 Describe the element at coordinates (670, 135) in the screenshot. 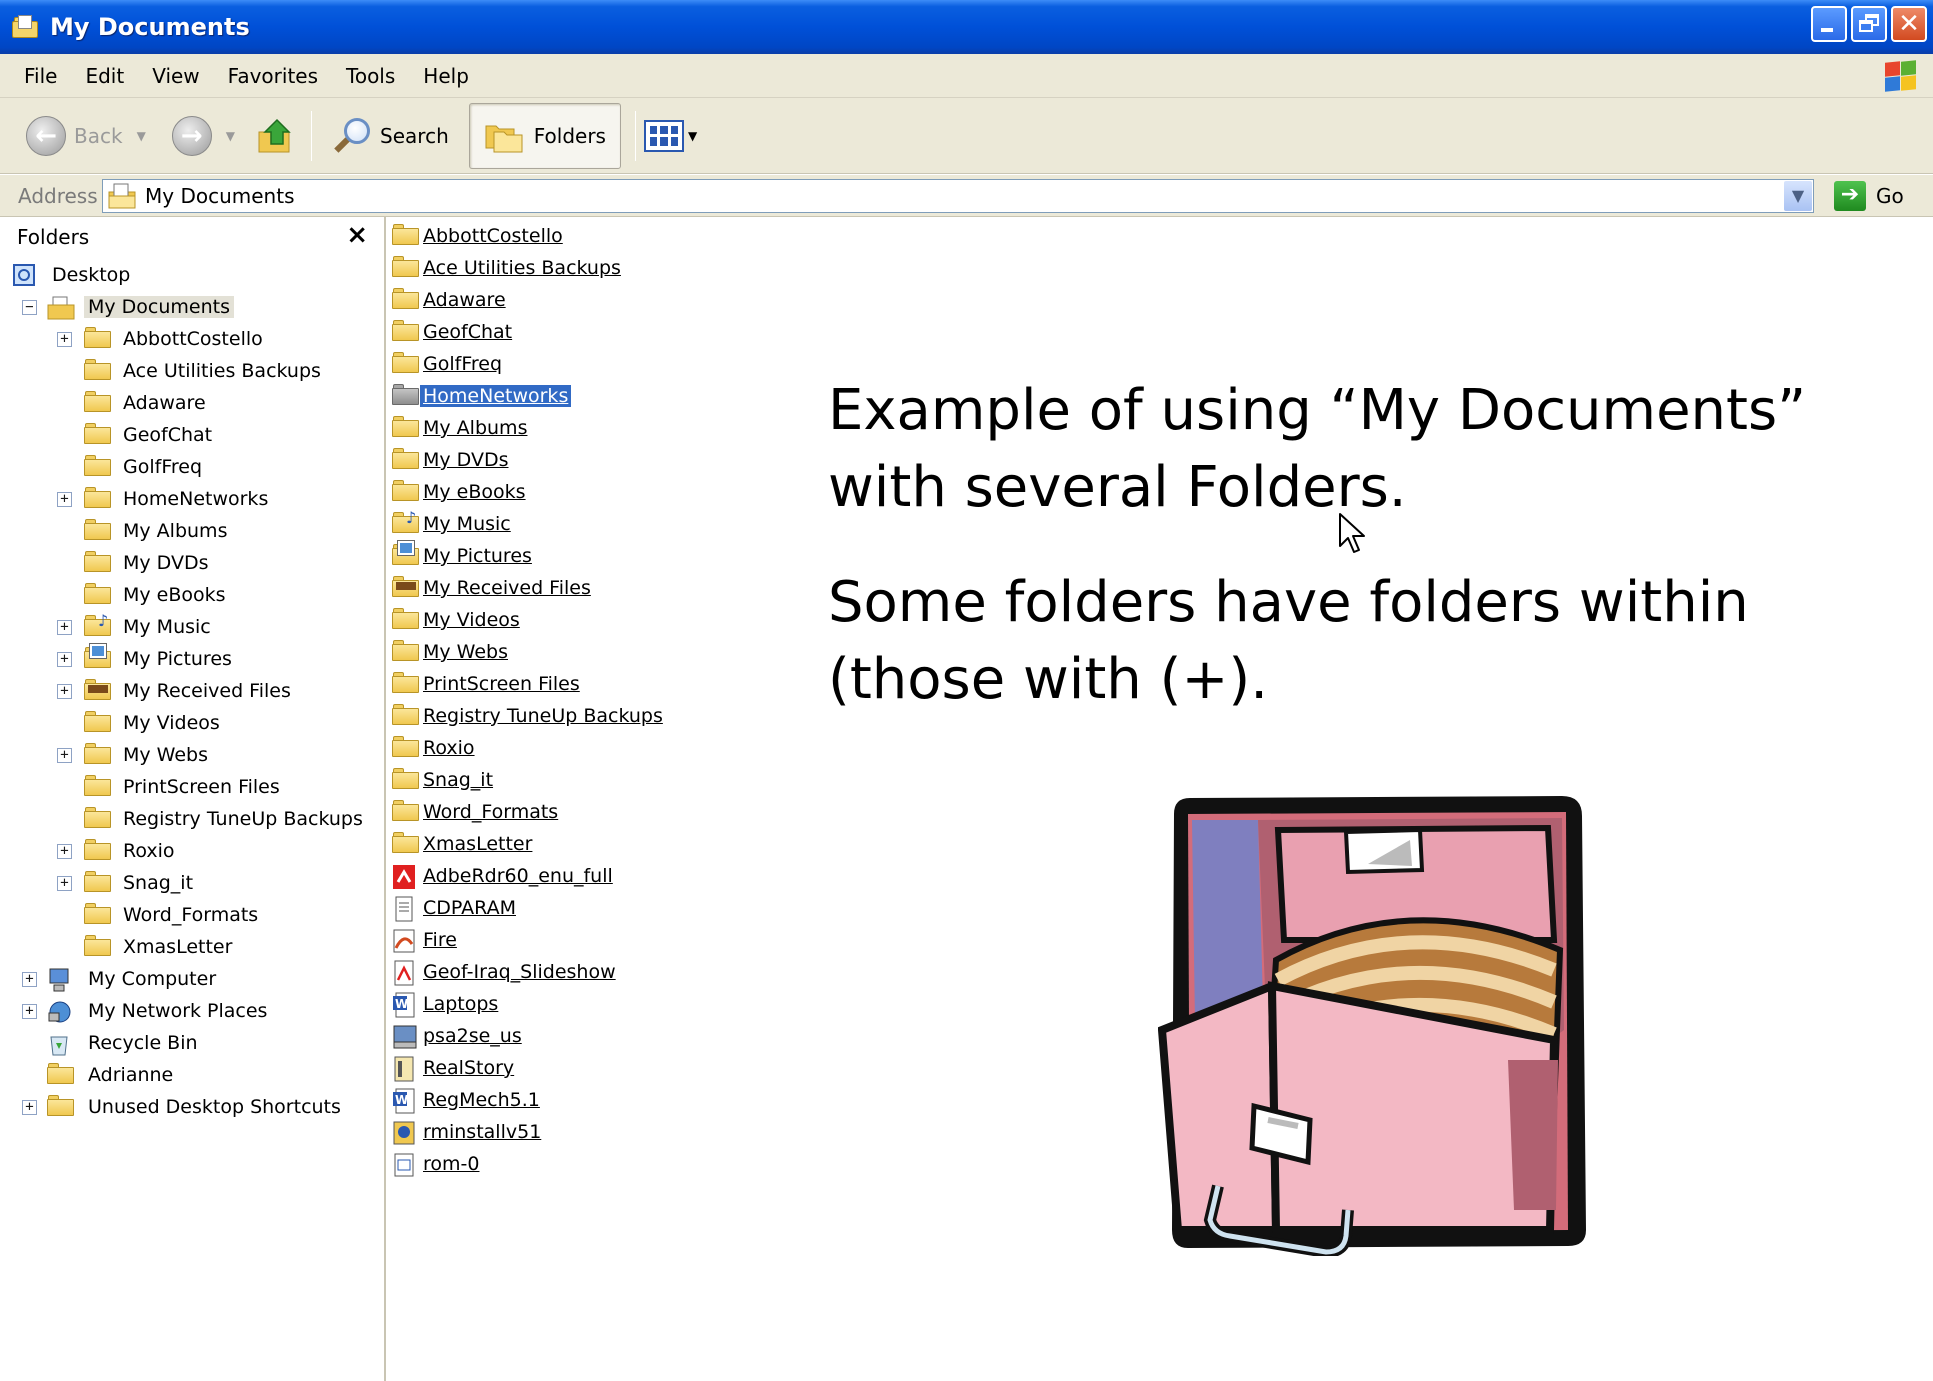

I see `views-button: ▼` at that location.